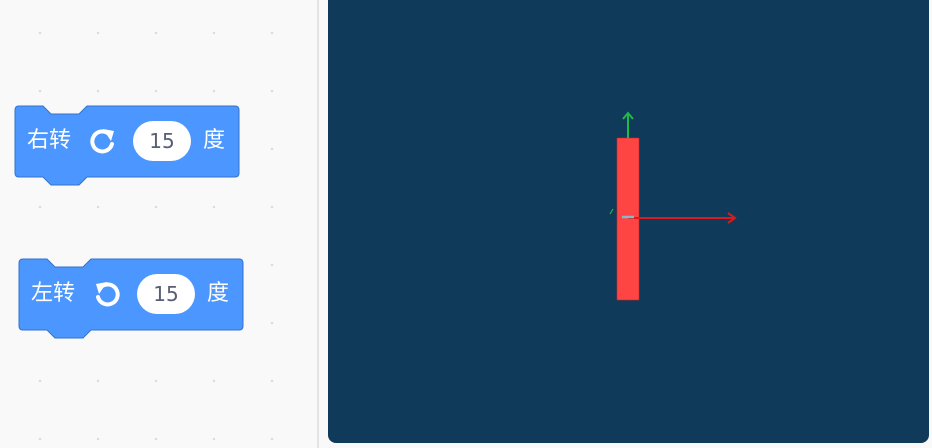  I want to click on stage-scene, so click(673, 206).